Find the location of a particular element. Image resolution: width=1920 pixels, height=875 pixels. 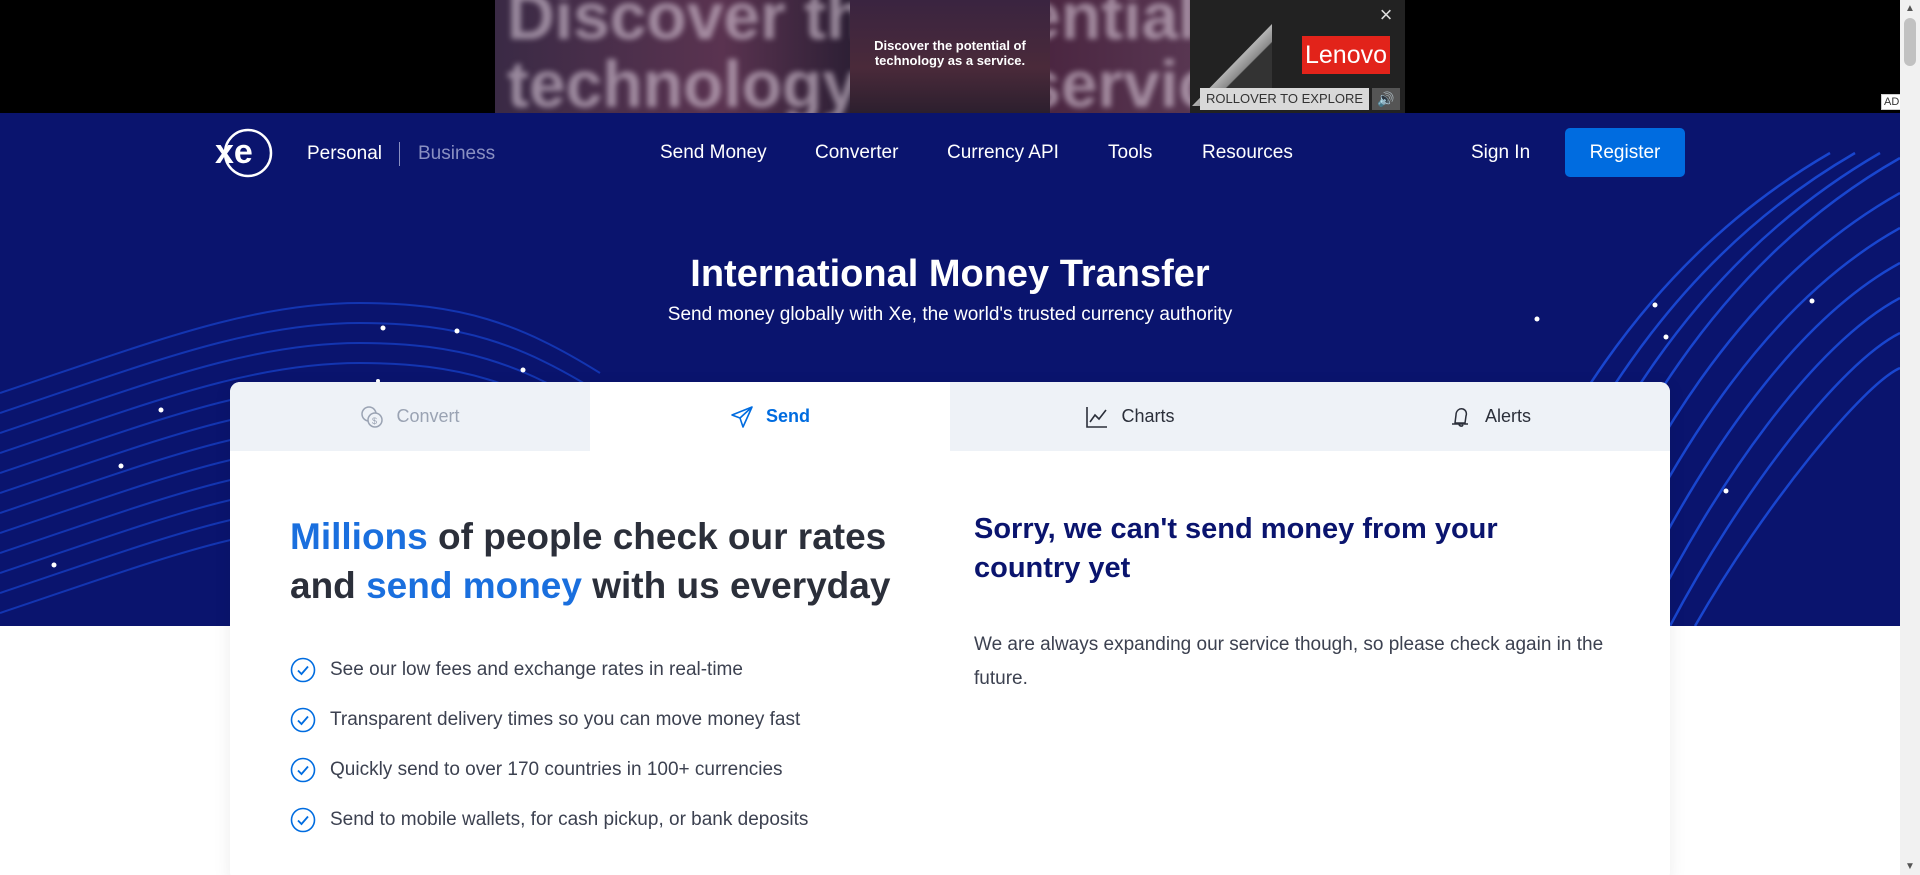

tab-convert: $ Convert is located at coordinates (410, 416).